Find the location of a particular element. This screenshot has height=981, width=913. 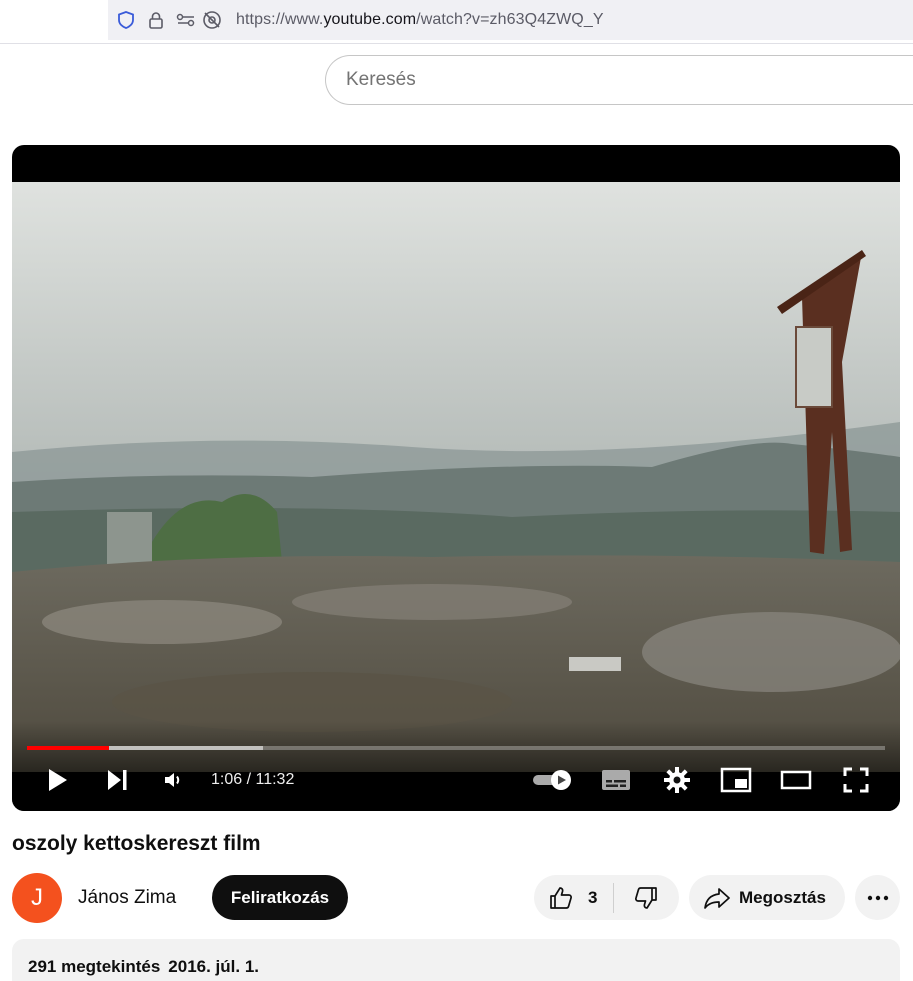

search-input is located at coordinates (629, 80).